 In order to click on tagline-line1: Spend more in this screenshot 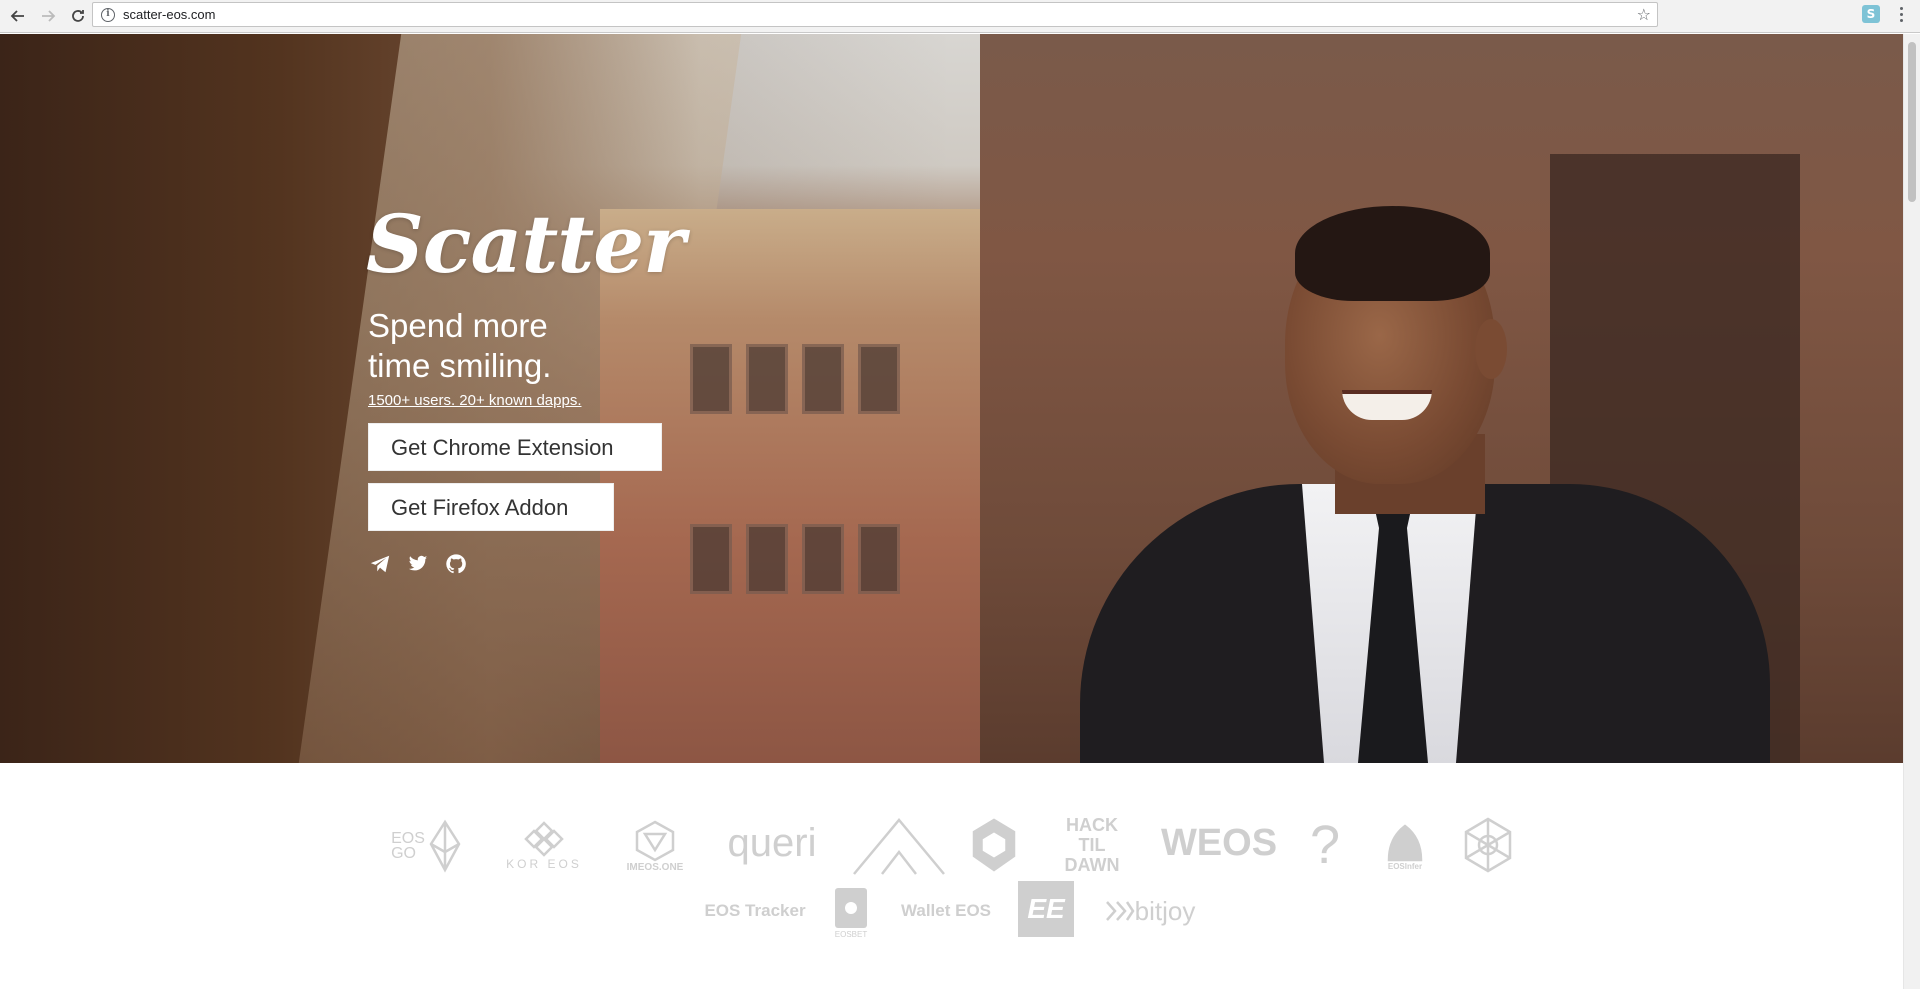, I will do `click(458, 325)`.